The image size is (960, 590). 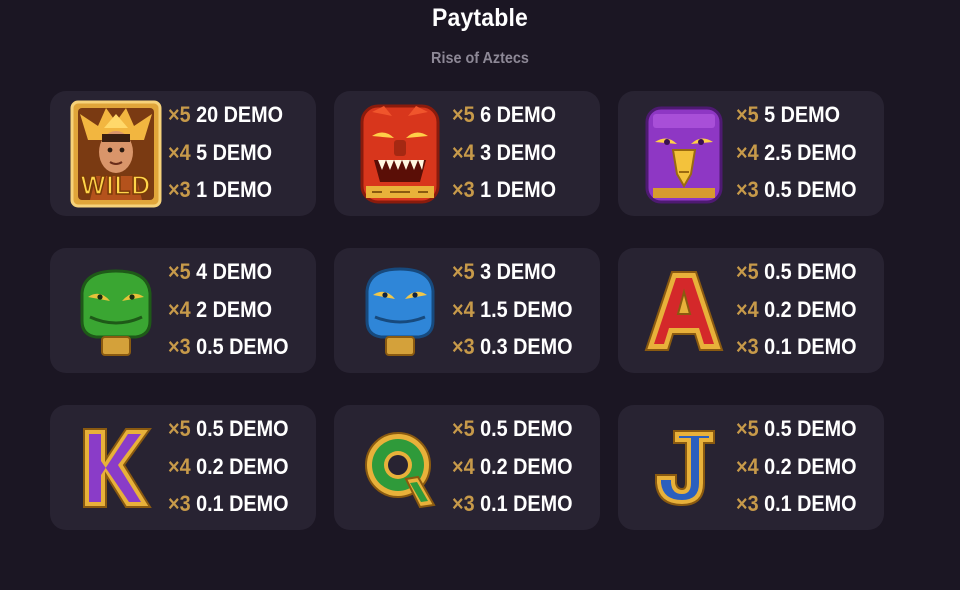 What do you see at coordinates (684, 310) in the screenshot?
I see `letter-a-icon` at bounding box center [684, 310].